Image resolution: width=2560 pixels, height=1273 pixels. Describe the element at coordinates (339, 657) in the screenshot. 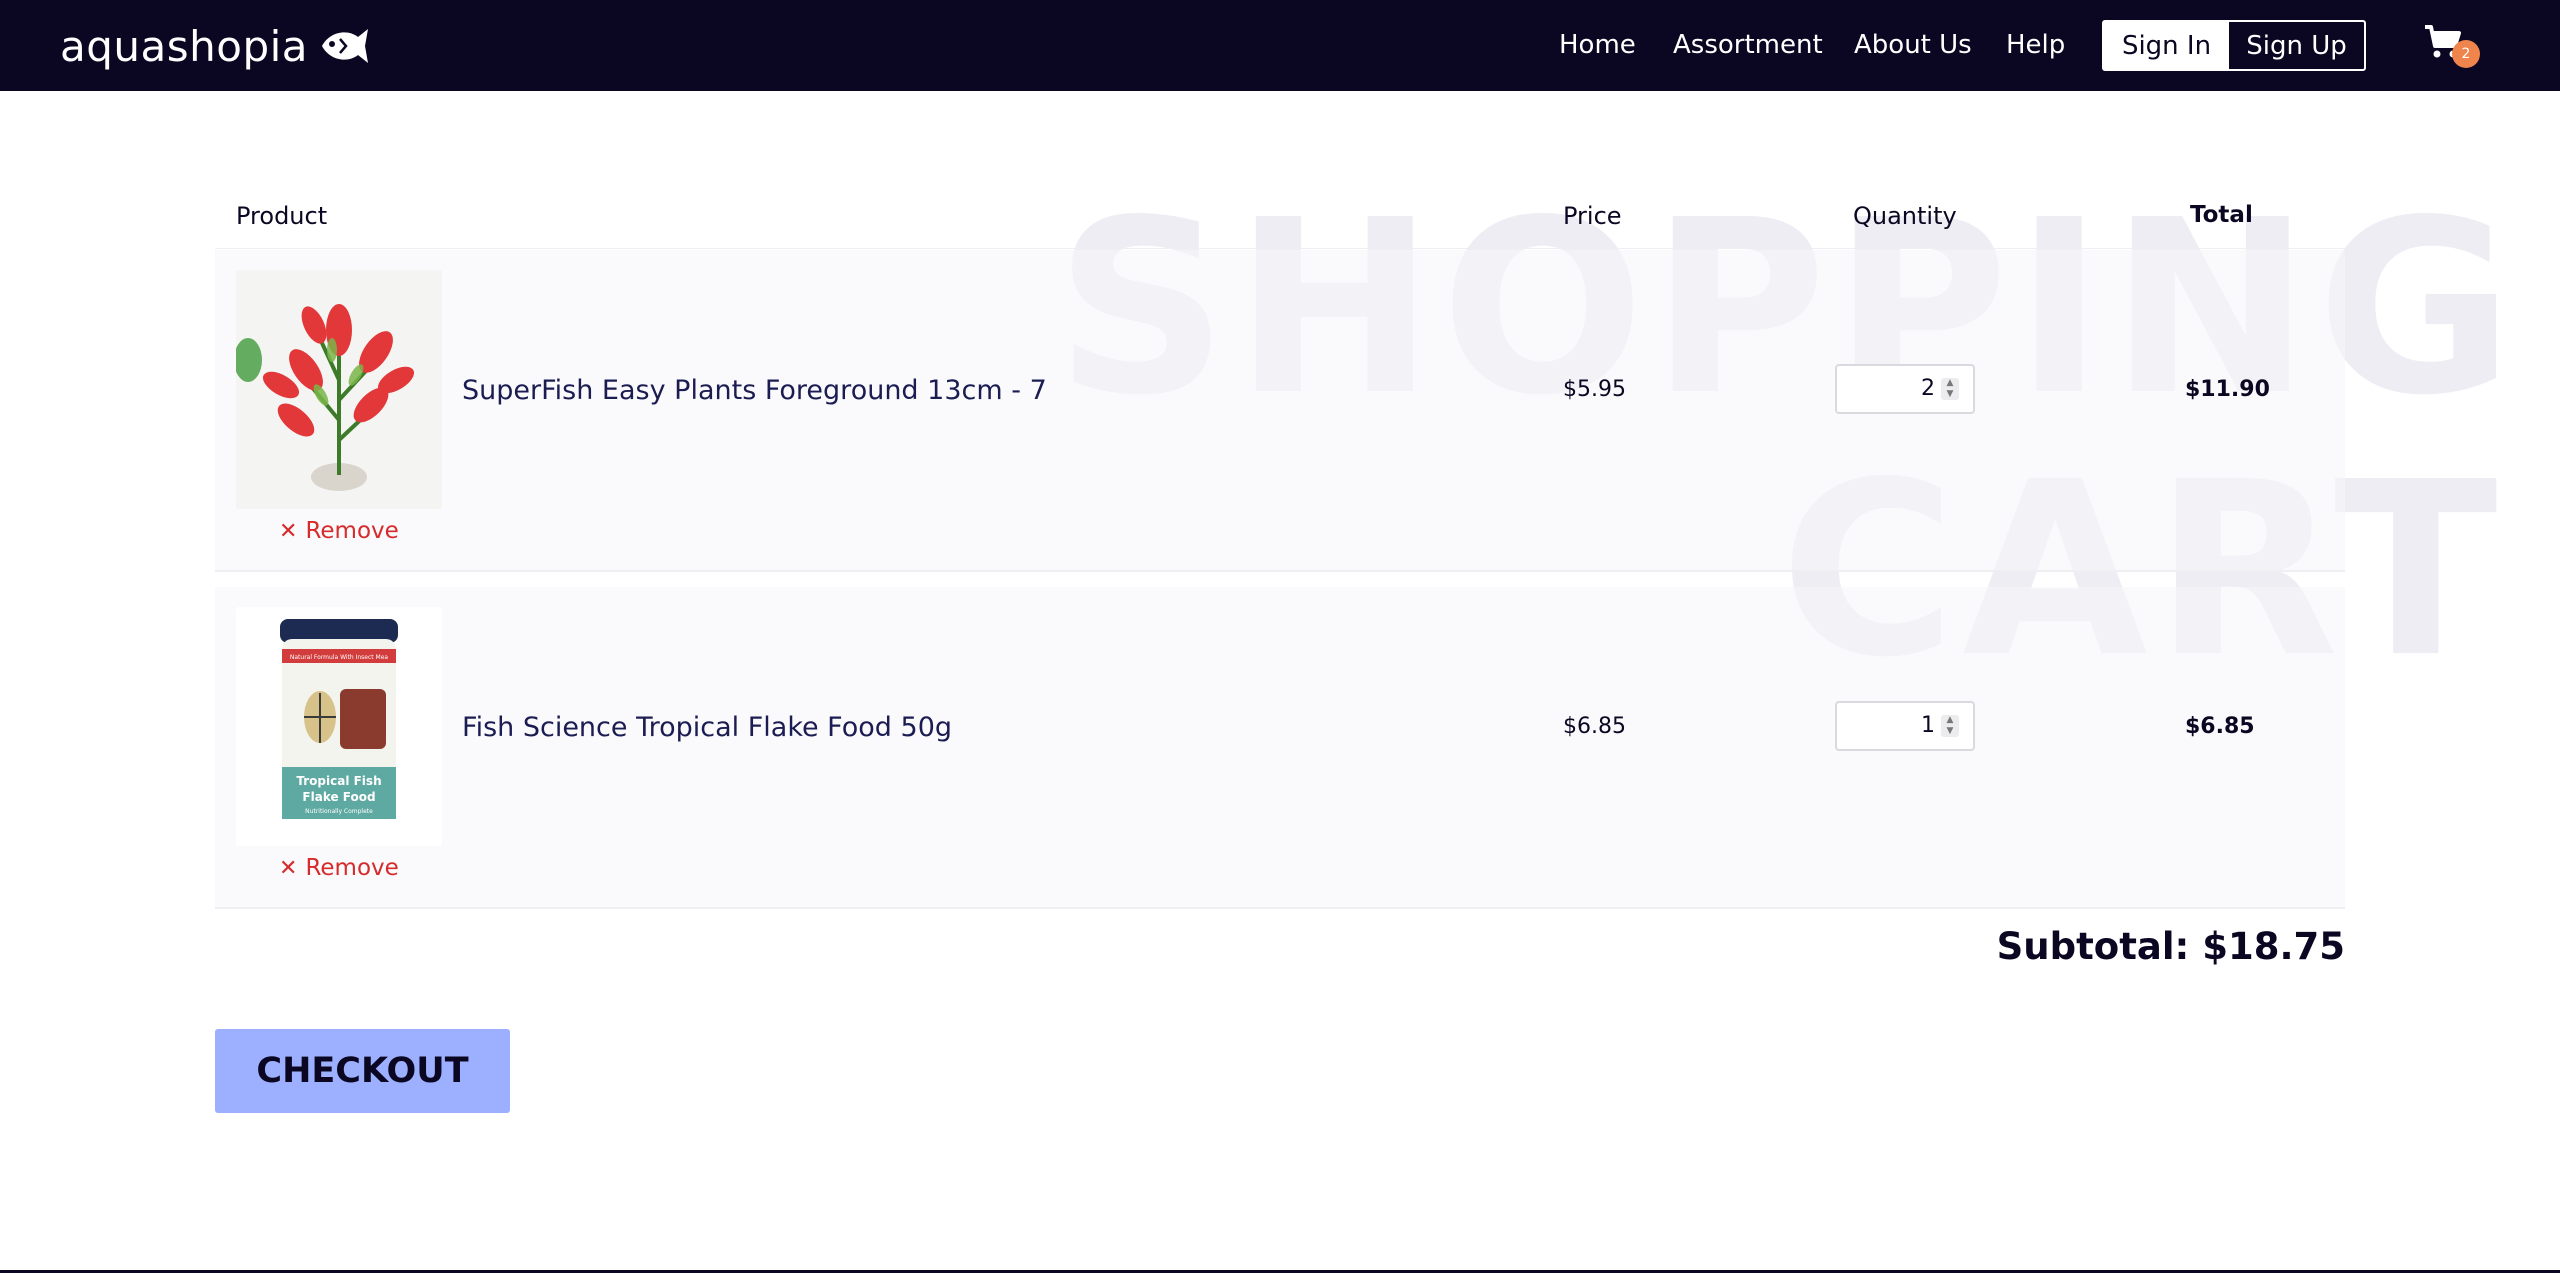

I see `jar-band-text: Natural Formula With Insect Mea` at that location.